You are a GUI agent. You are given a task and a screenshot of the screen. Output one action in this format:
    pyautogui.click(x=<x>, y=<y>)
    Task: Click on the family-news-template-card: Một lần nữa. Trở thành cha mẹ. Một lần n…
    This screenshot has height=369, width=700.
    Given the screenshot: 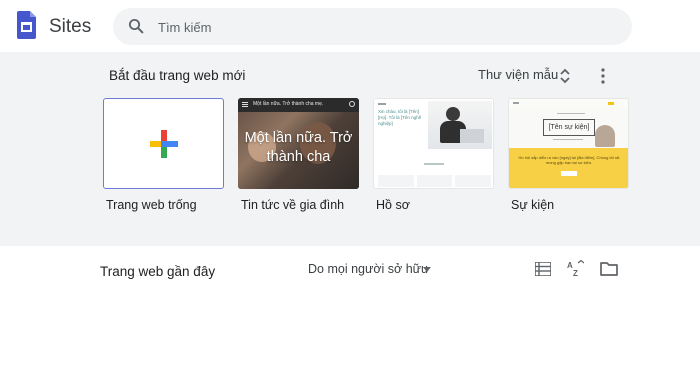 What is the action you would take?
    pyautogui.click(x=298, y=143)
    